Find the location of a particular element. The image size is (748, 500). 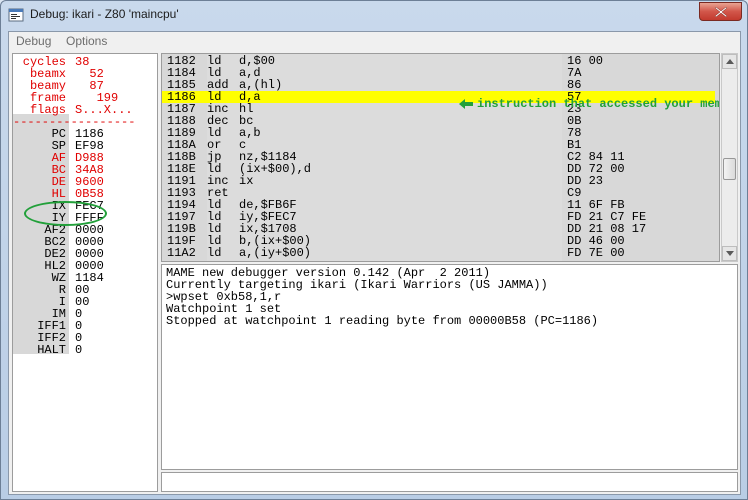

menu-debug: Debug is located at coordinates (33, 41).